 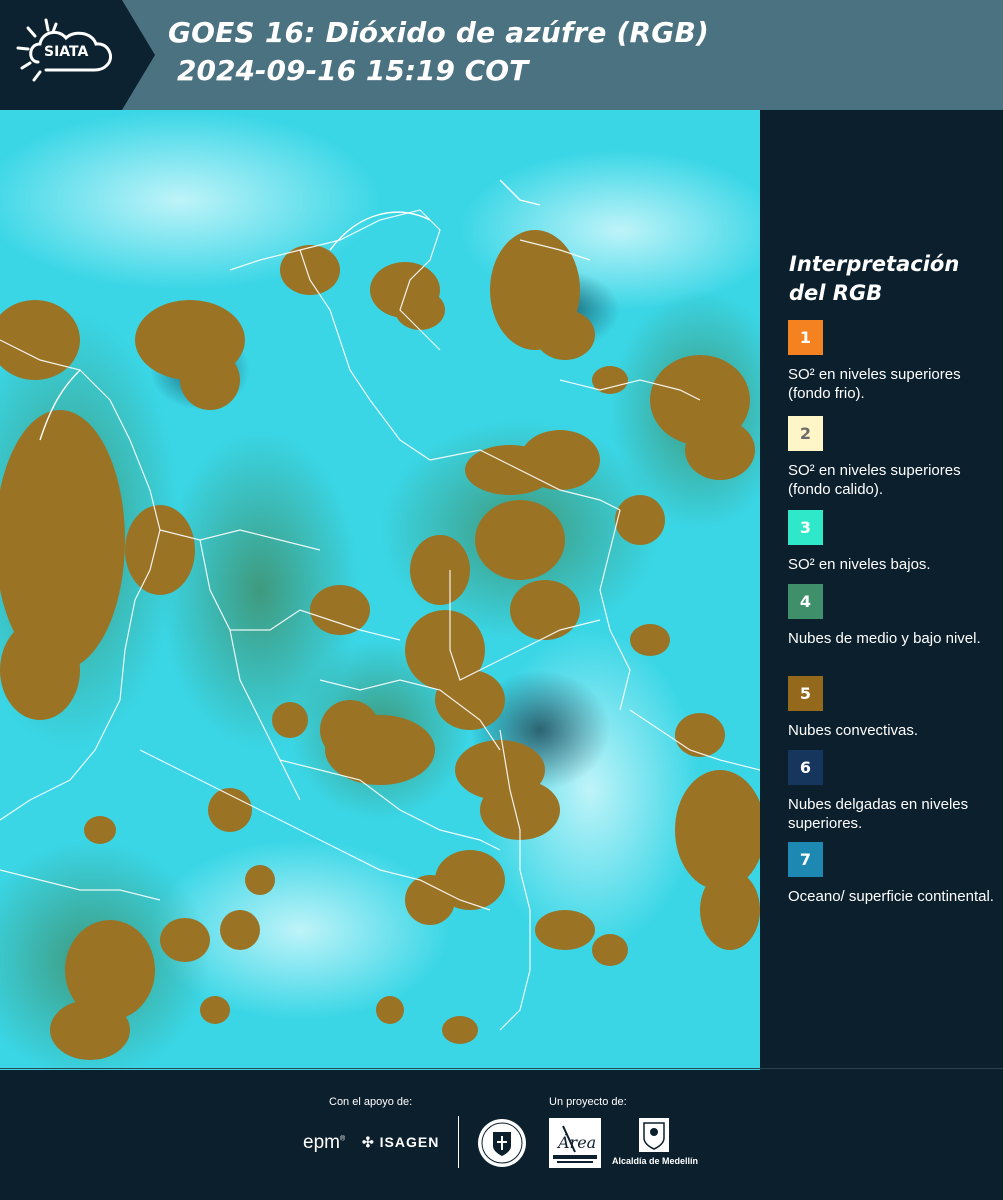 I want to click on siata-wordmark: SIATA, so click(x=66, y=52).